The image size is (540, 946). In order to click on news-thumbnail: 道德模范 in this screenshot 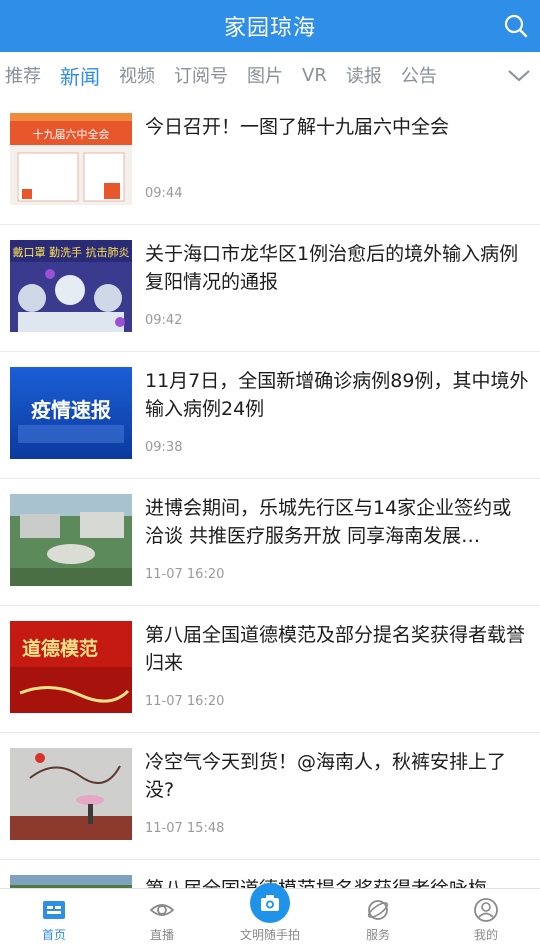, I will do `click(71, 667)`.